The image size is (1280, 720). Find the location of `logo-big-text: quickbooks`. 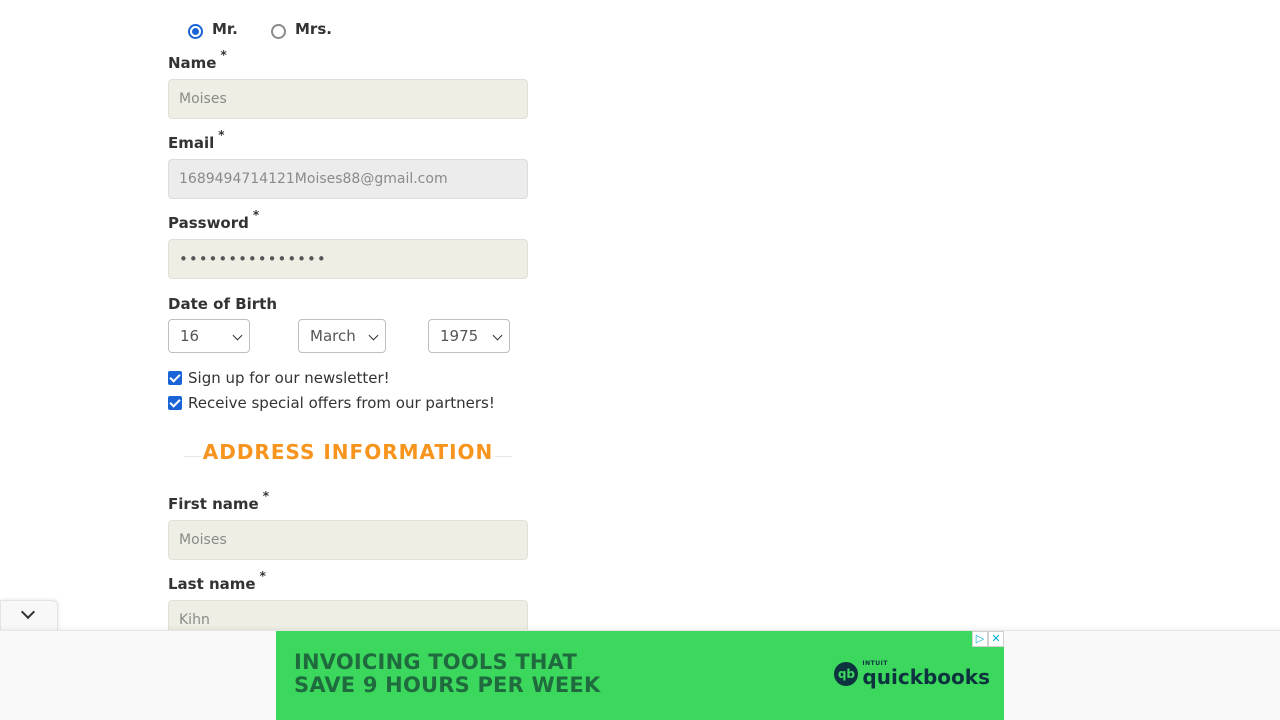

logo-big-text: quickbooks is located at coordinates (926, 677).